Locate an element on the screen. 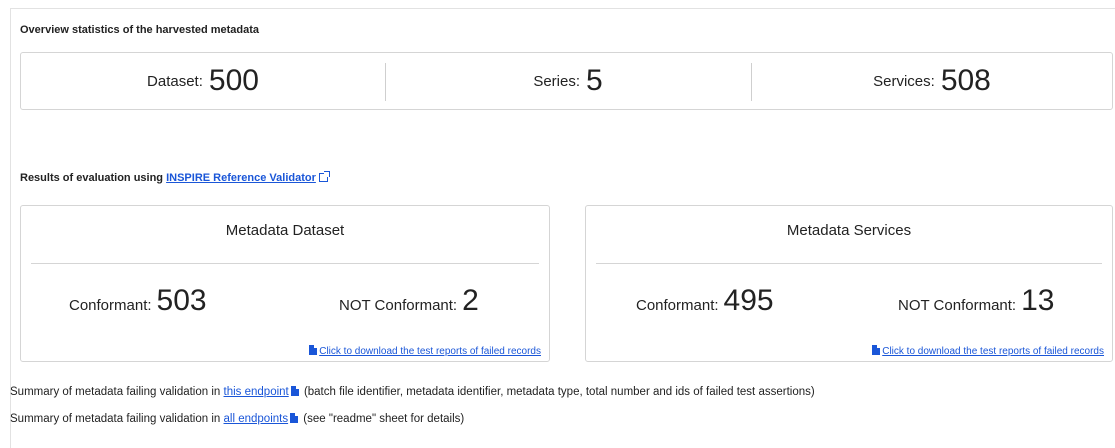 The image size is (1115, 448). all-endpoints-link: all endpoints is located at coordinates (256, 419).